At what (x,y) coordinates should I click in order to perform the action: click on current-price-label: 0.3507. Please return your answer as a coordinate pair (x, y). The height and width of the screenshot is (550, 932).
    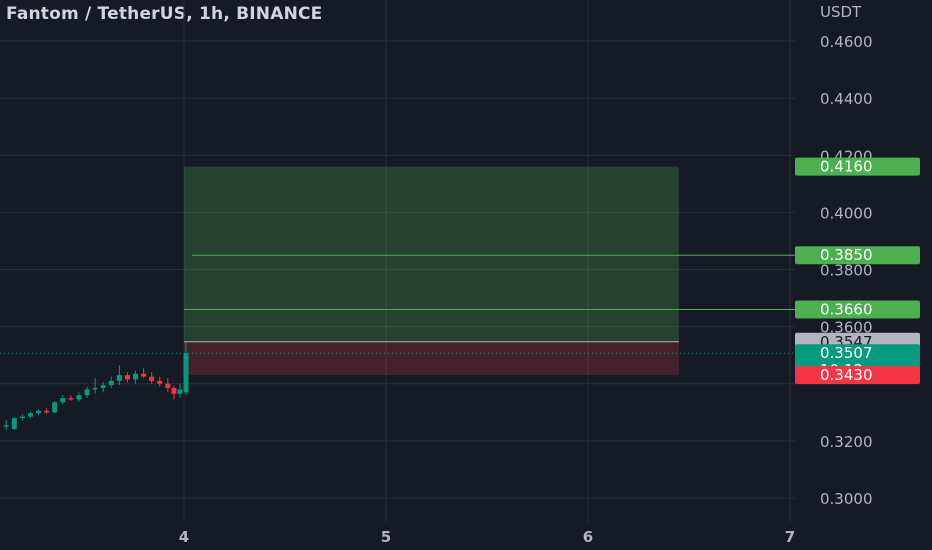
    Looking at the image, I should click on (846, 353).